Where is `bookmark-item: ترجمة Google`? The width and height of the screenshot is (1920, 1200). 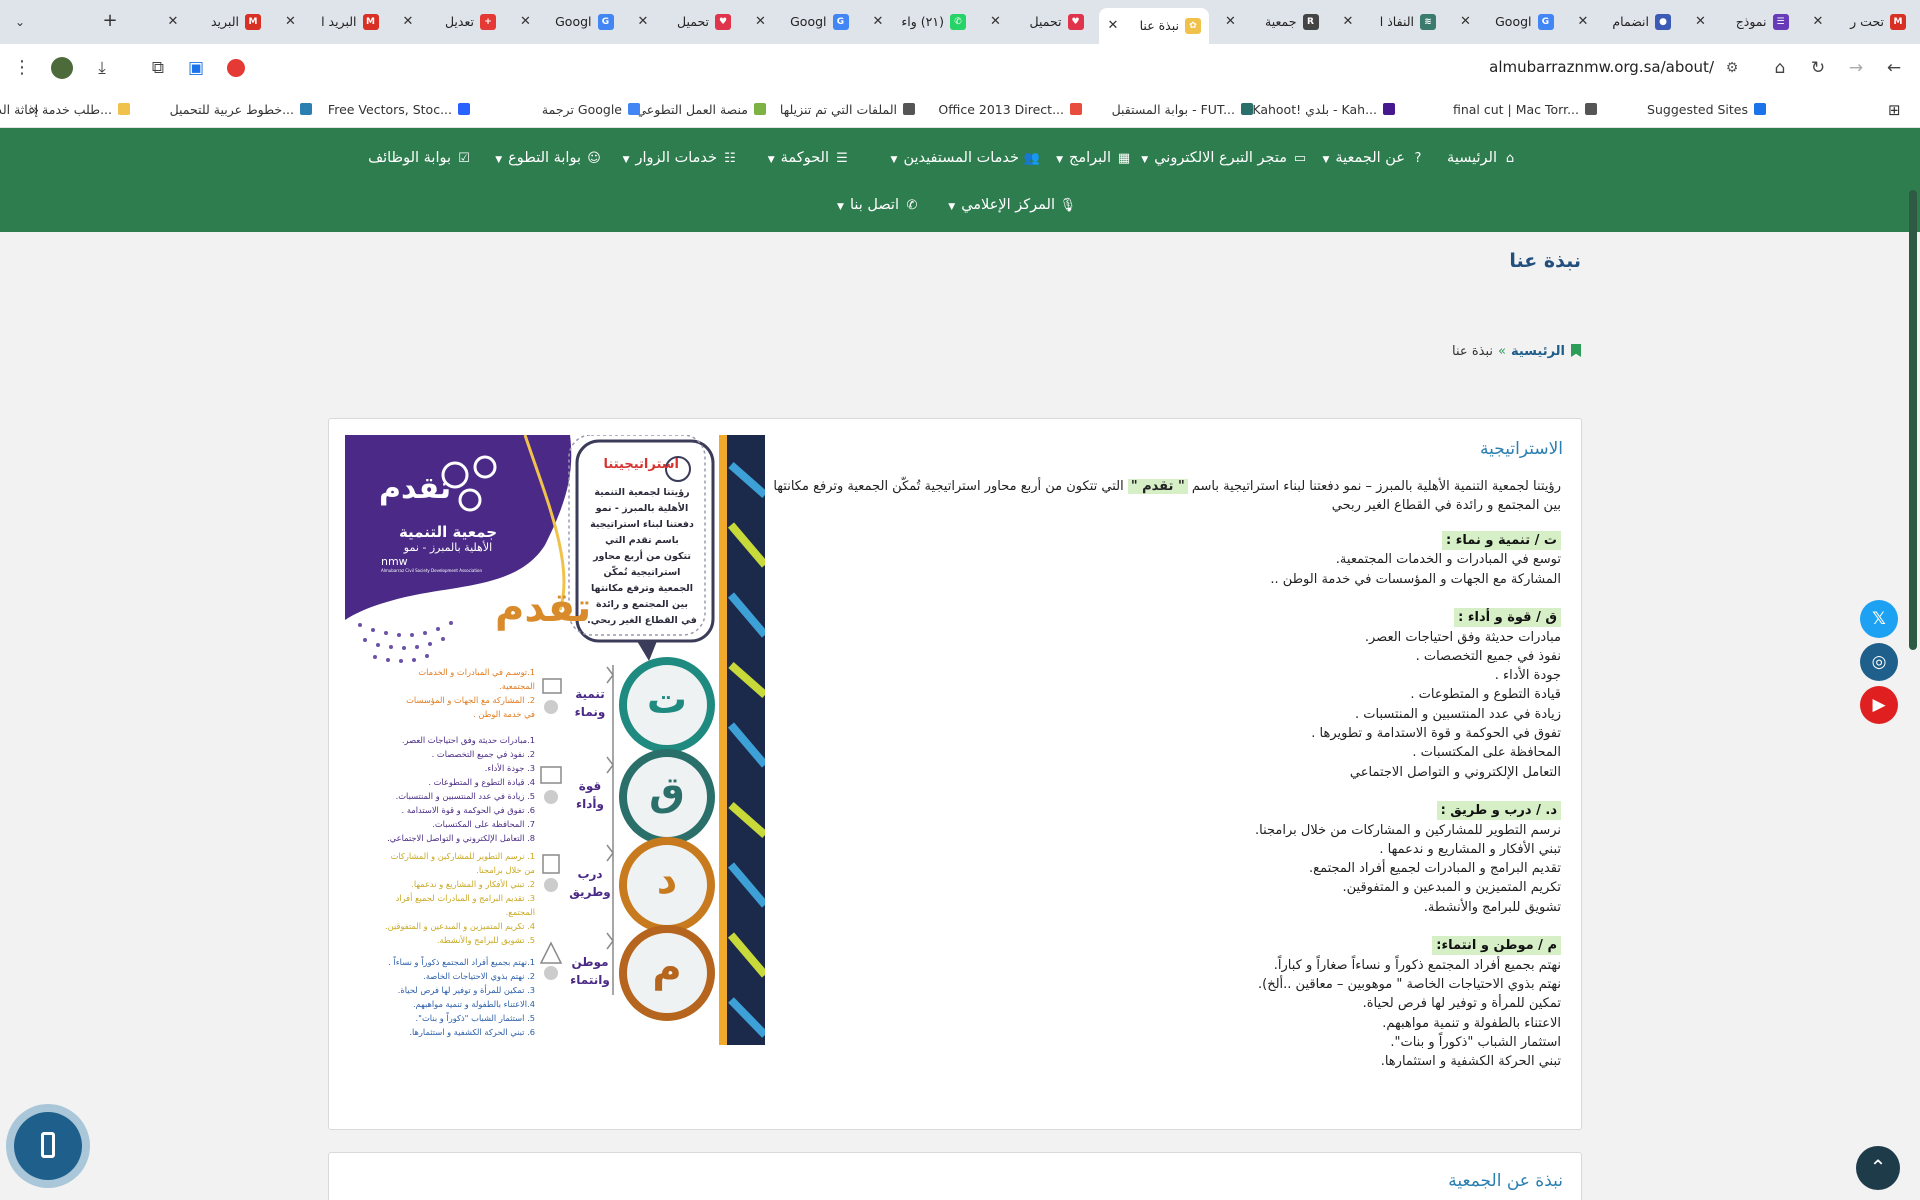
bookmark-item: ترجمة Google is located at coordinates (591, 110).